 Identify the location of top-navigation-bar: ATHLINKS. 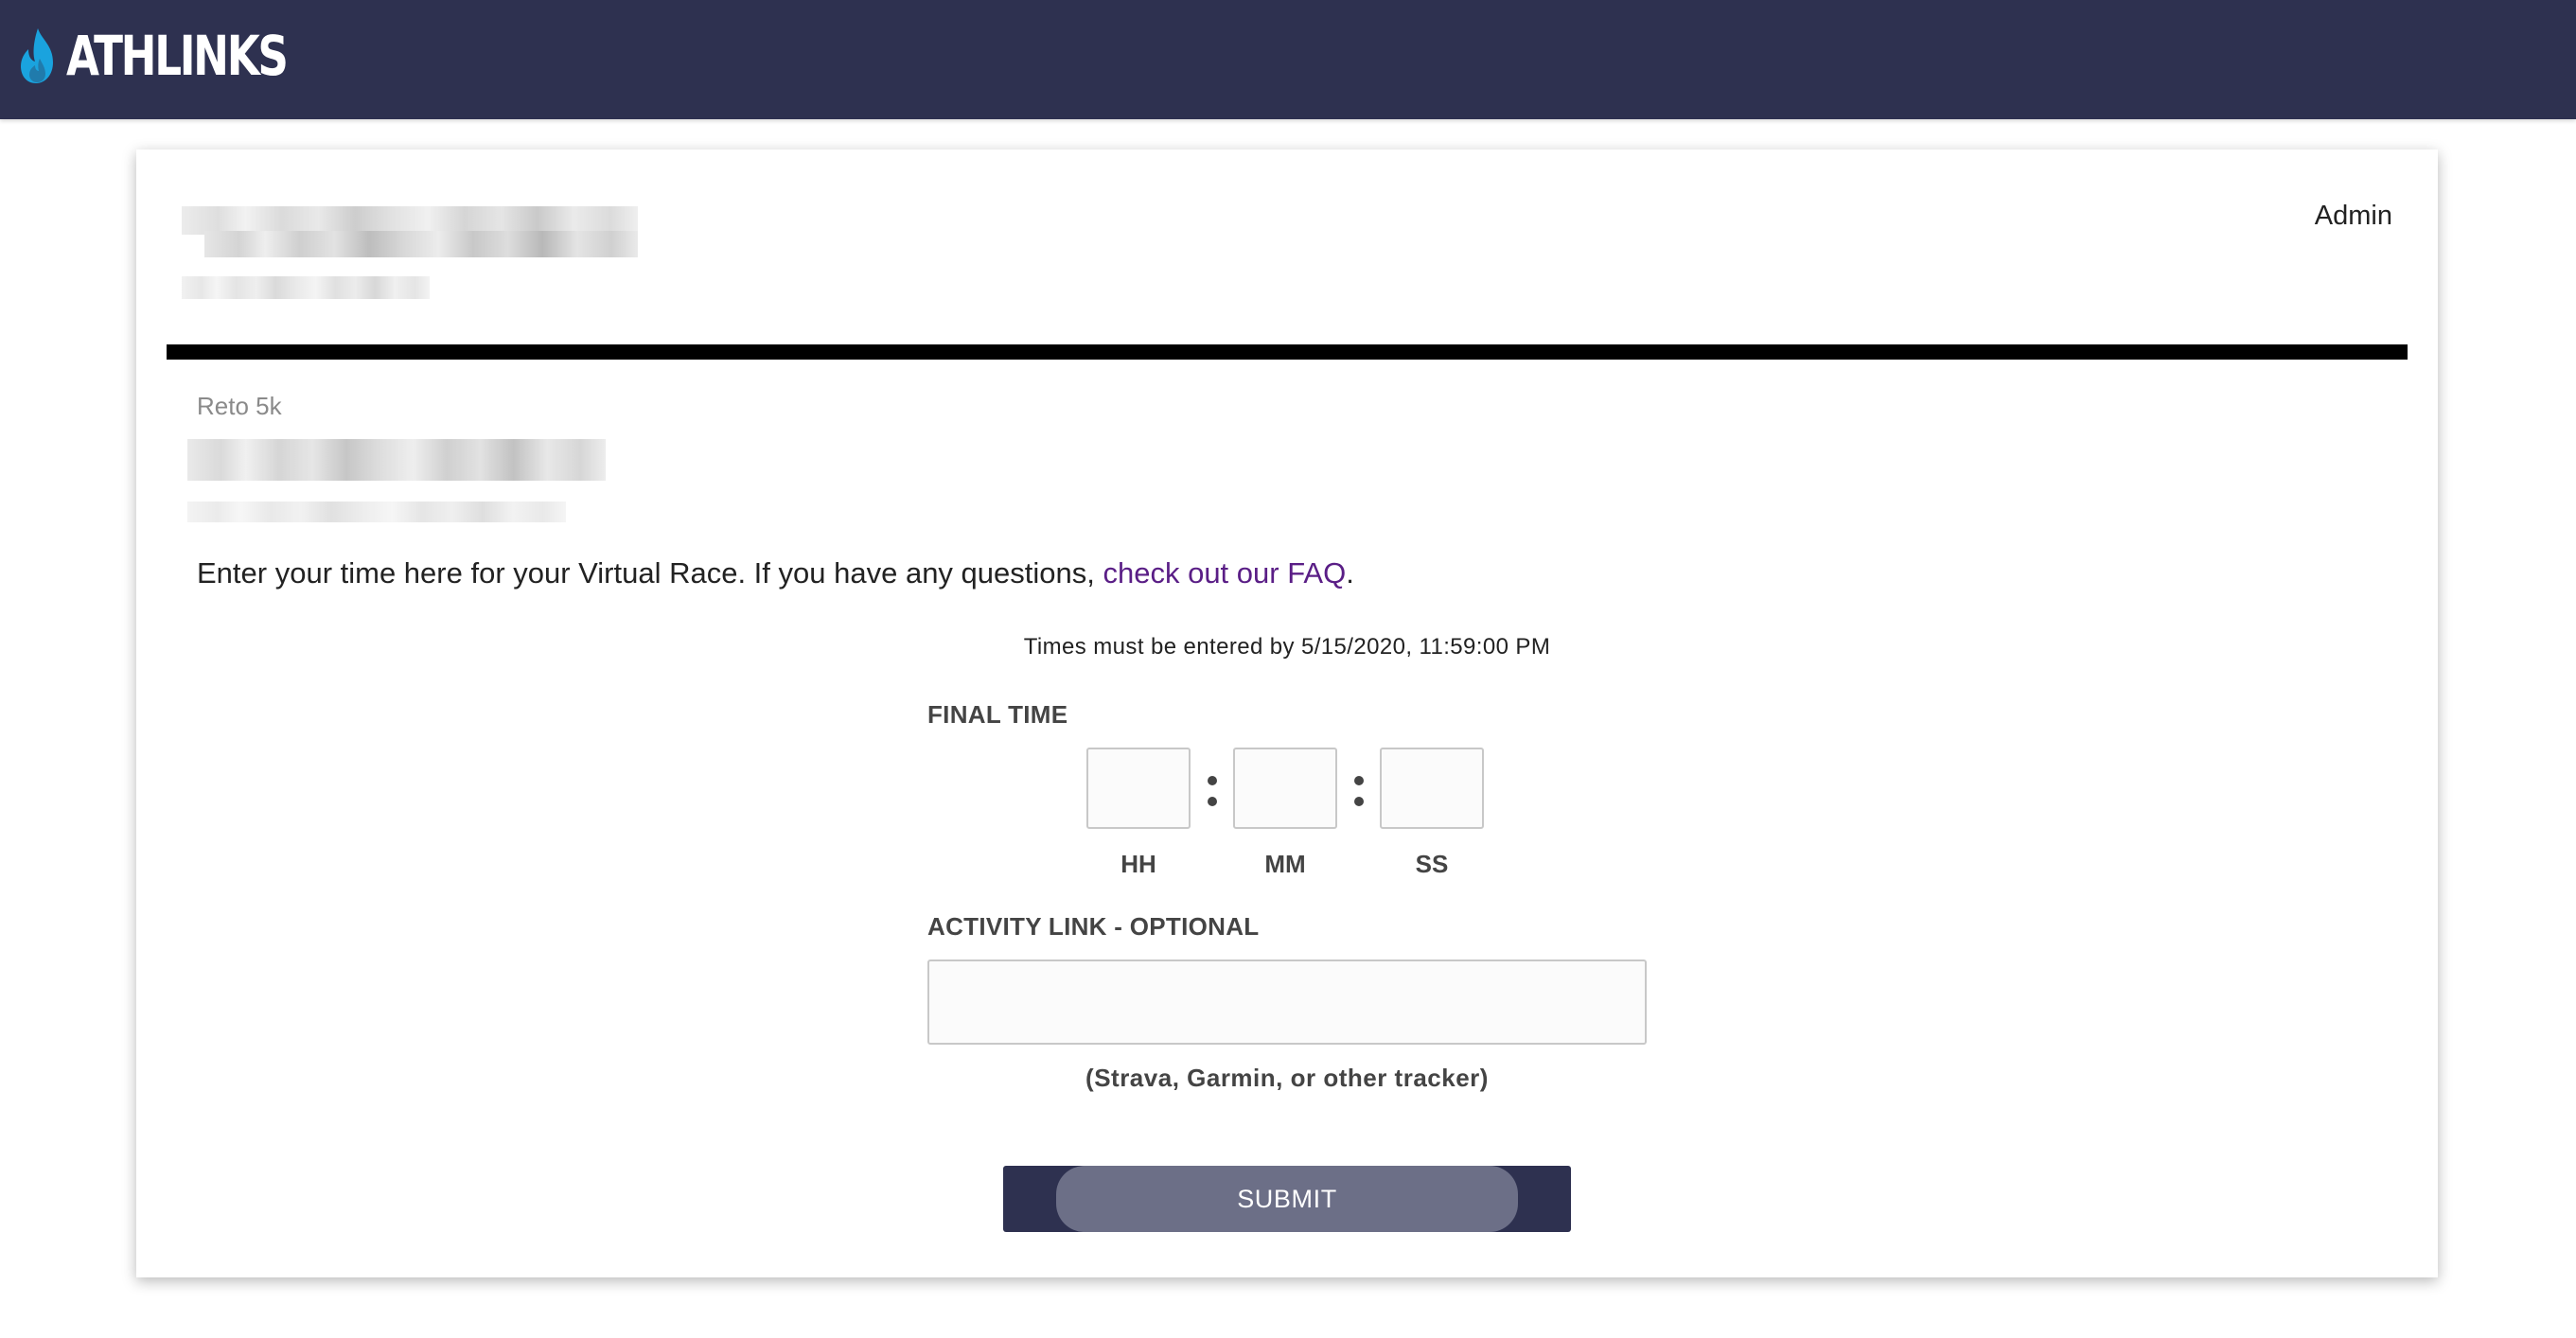
(1288, 60).